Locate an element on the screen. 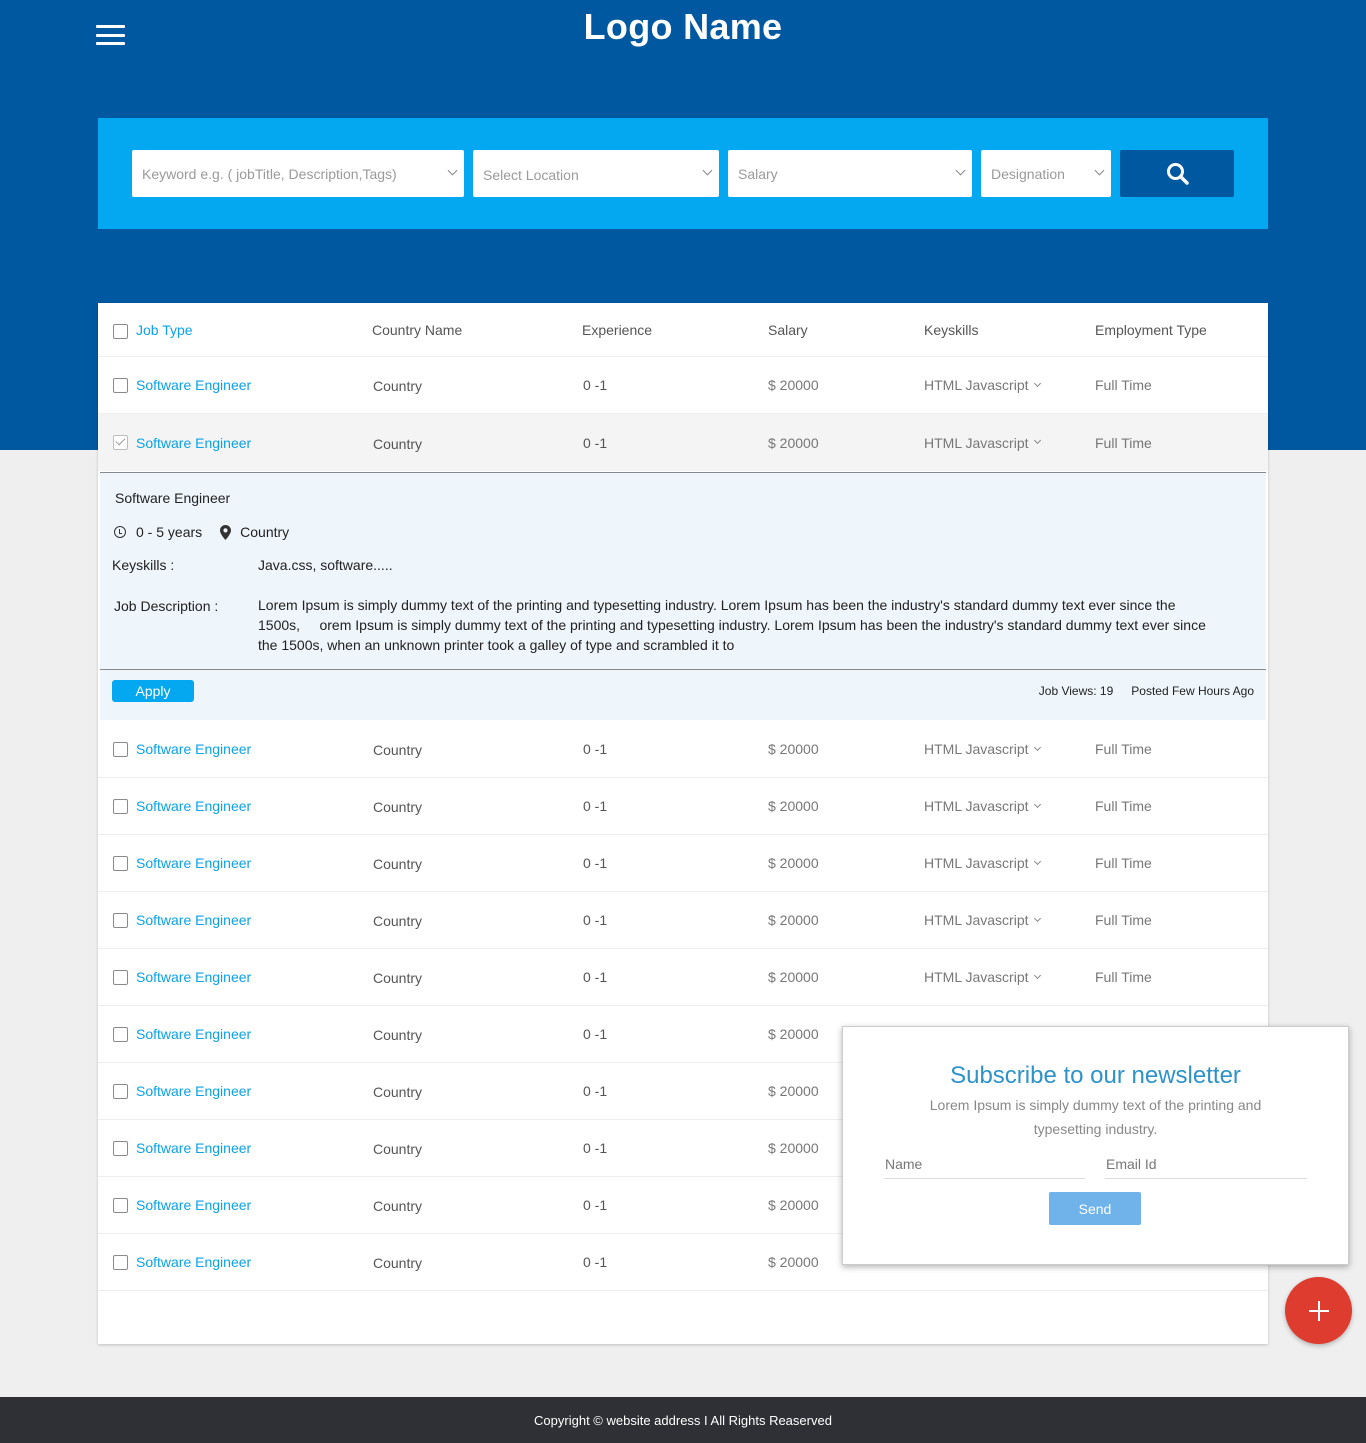  detail-experience: 0 - 5 years is located at coordinates (169, 532).